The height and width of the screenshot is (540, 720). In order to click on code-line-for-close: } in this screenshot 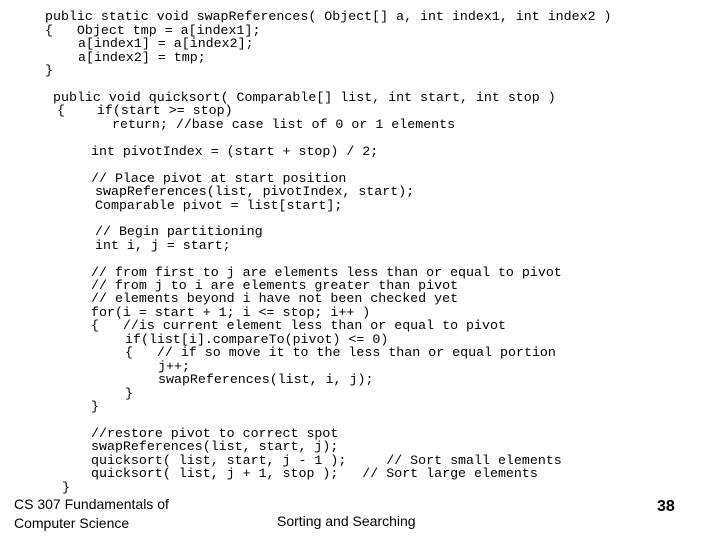, I will do `click(95, 406)`.